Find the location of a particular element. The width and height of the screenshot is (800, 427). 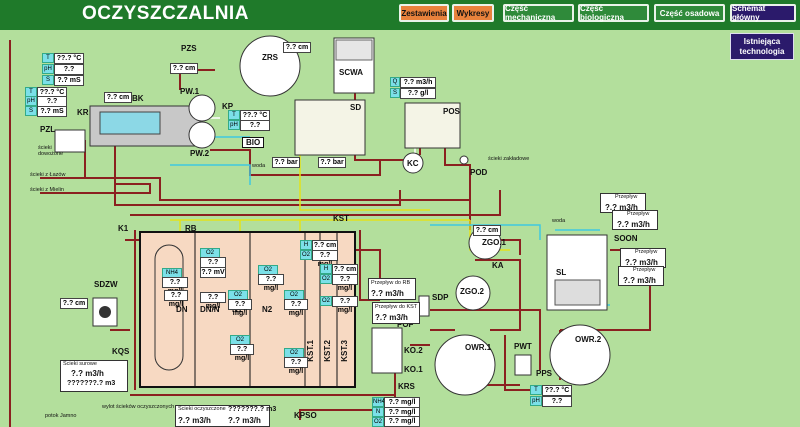

label-pod: POD is located at coordinates (479, 172).